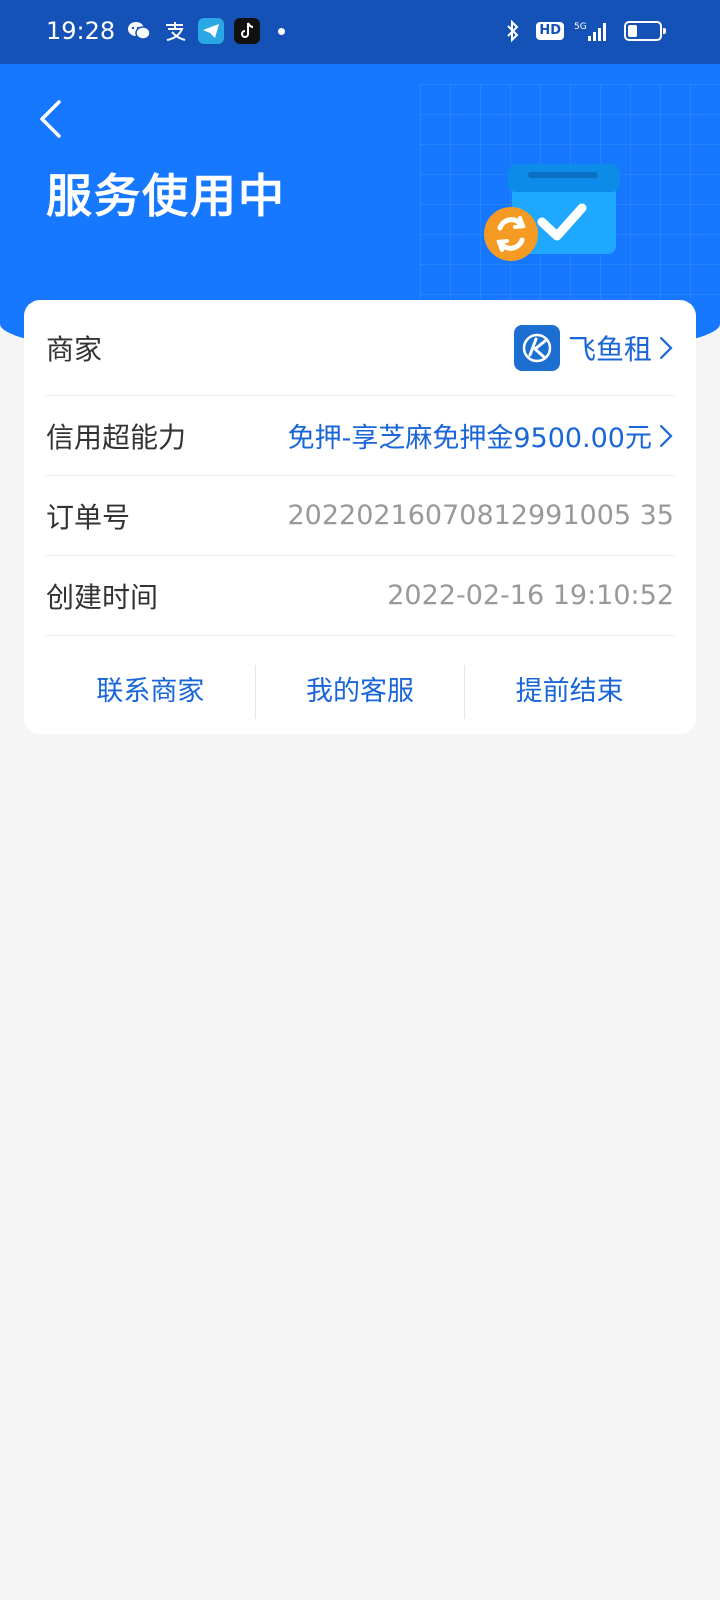 The image size is (720, 1600). I want to click on page-title: 服务使用中, so click(166, 196).